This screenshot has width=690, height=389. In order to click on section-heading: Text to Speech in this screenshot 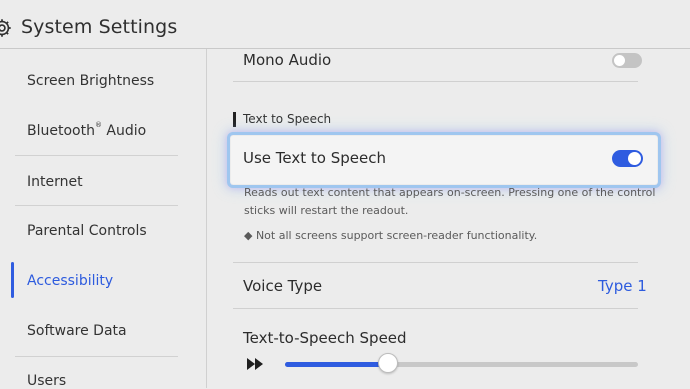, I will do `click(282, 119)`.